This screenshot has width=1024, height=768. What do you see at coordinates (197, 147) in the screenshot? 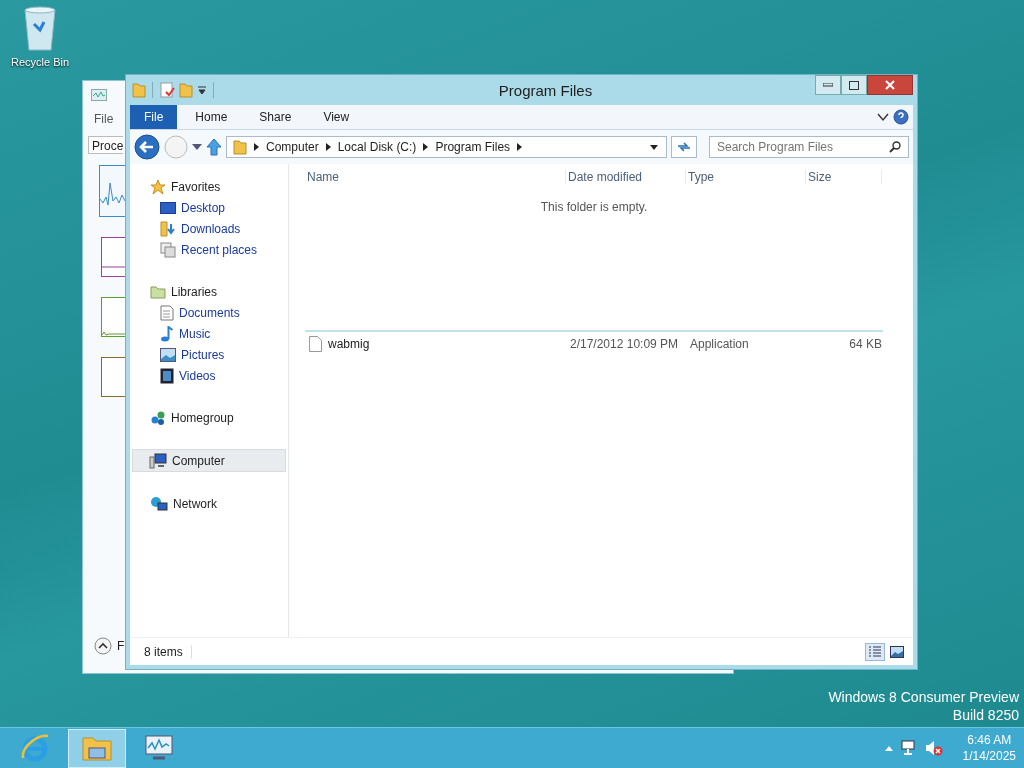
I see `recent-dropdown-icon` at bounding box center [197, 147].